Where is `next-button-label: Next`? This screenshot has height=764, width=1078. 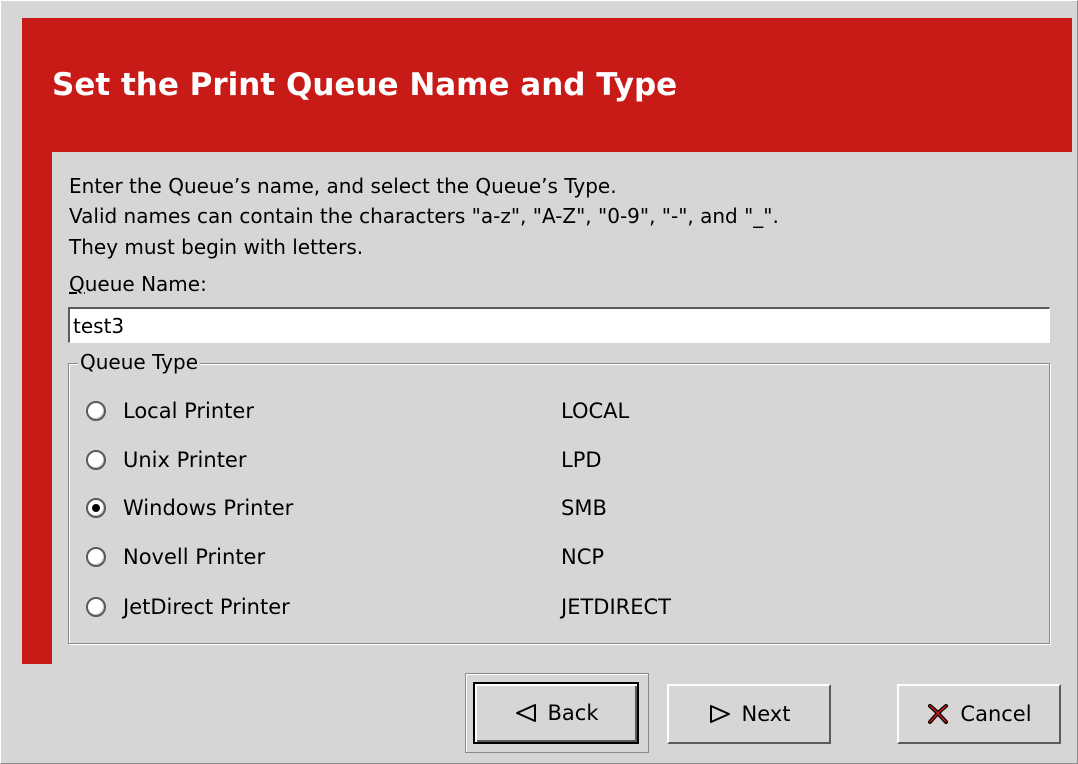 next-button-label: Next is located at coordinates (766, 714).